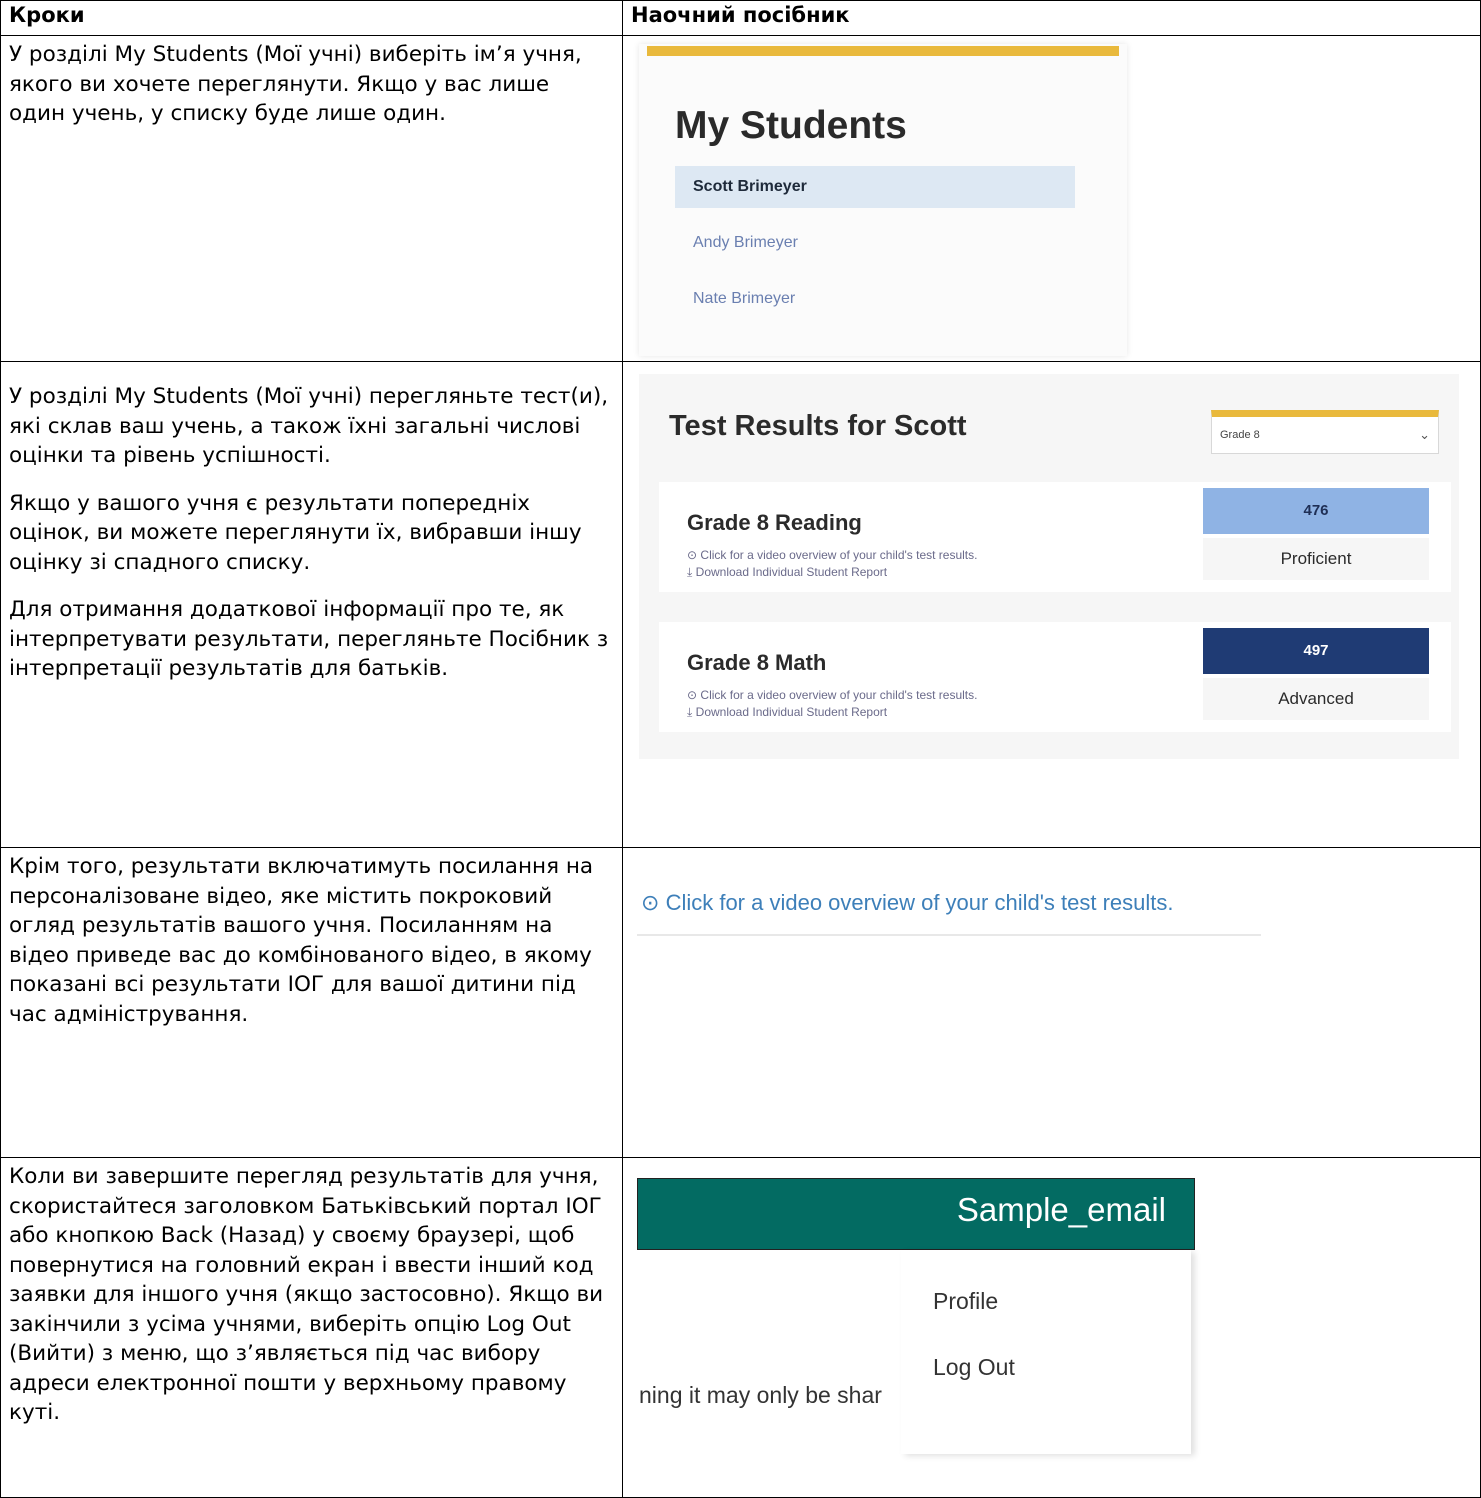 Image resolution: width=1481 pixels, height=1498 pixels. I want to click on score-badge: 476, so click(1316, 511).